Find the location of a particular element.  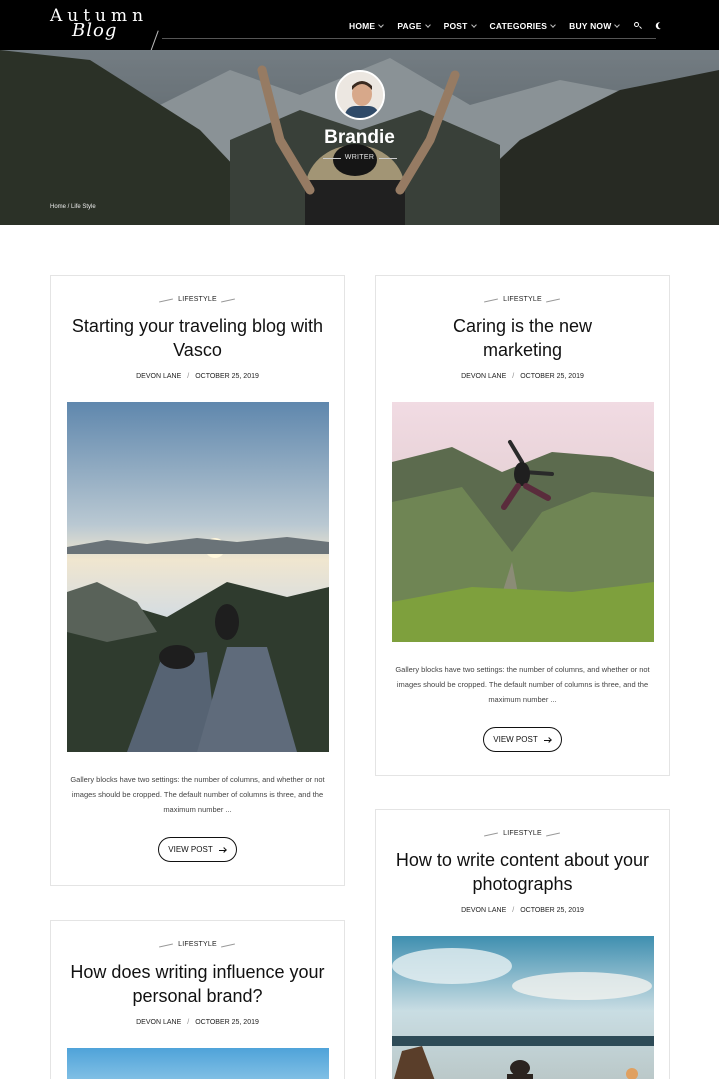

breadcrumb: Home / Life Style is located at coordinates (73, 207).